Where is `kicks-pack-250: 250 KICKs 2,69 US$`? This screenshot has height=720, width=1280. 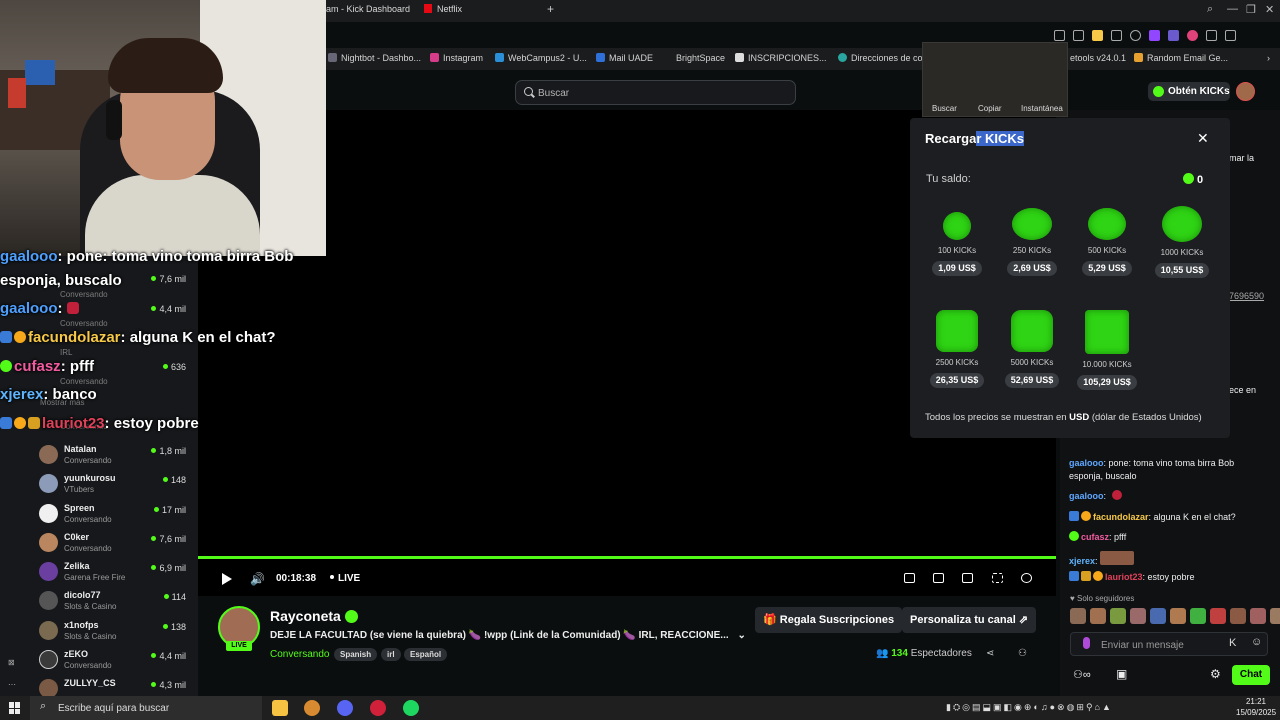
kicks-pack-250: 250 KICKs 2,69 US$ is located at coordinates (1032, 242).